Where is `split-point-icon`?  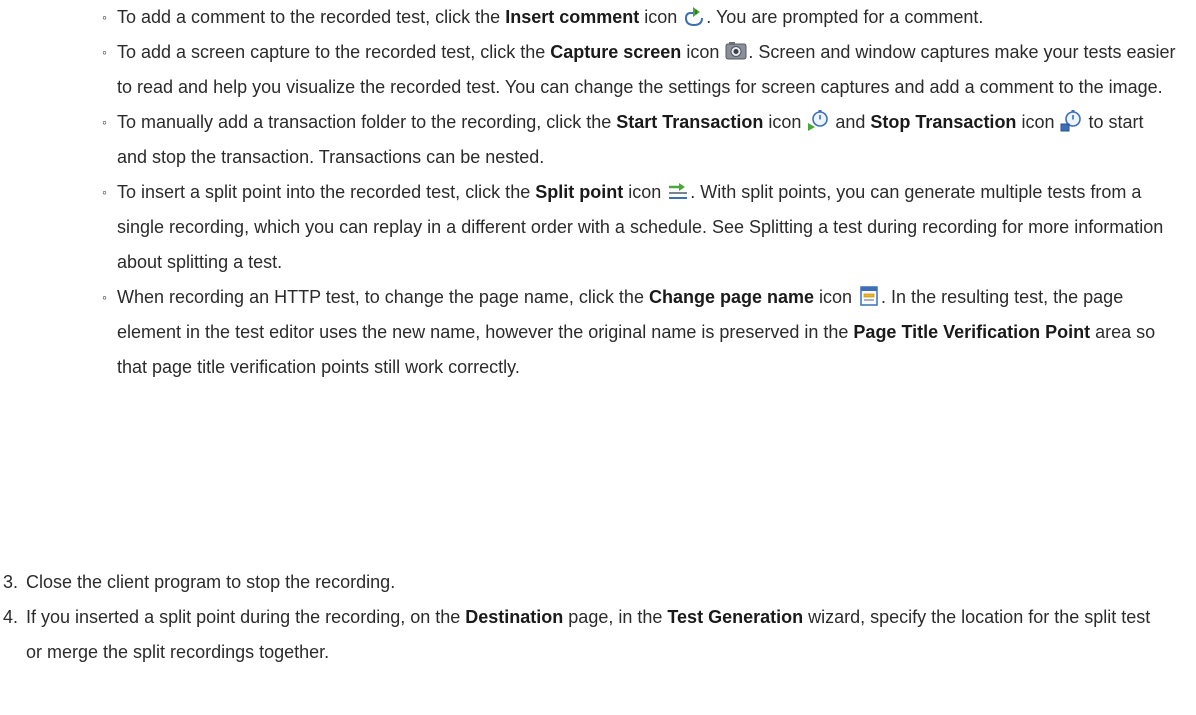 split-point-icon is located at coordinates (678, 191).